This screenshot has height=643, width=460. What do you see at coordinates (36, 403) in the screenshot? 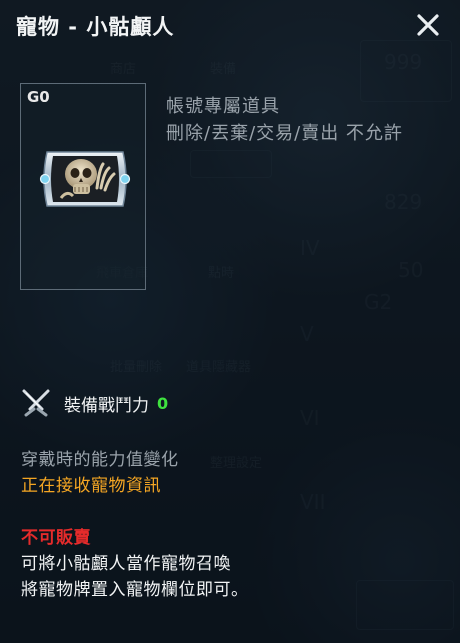
I see `crossed-swords-icon` at bounding box center [36, 403].